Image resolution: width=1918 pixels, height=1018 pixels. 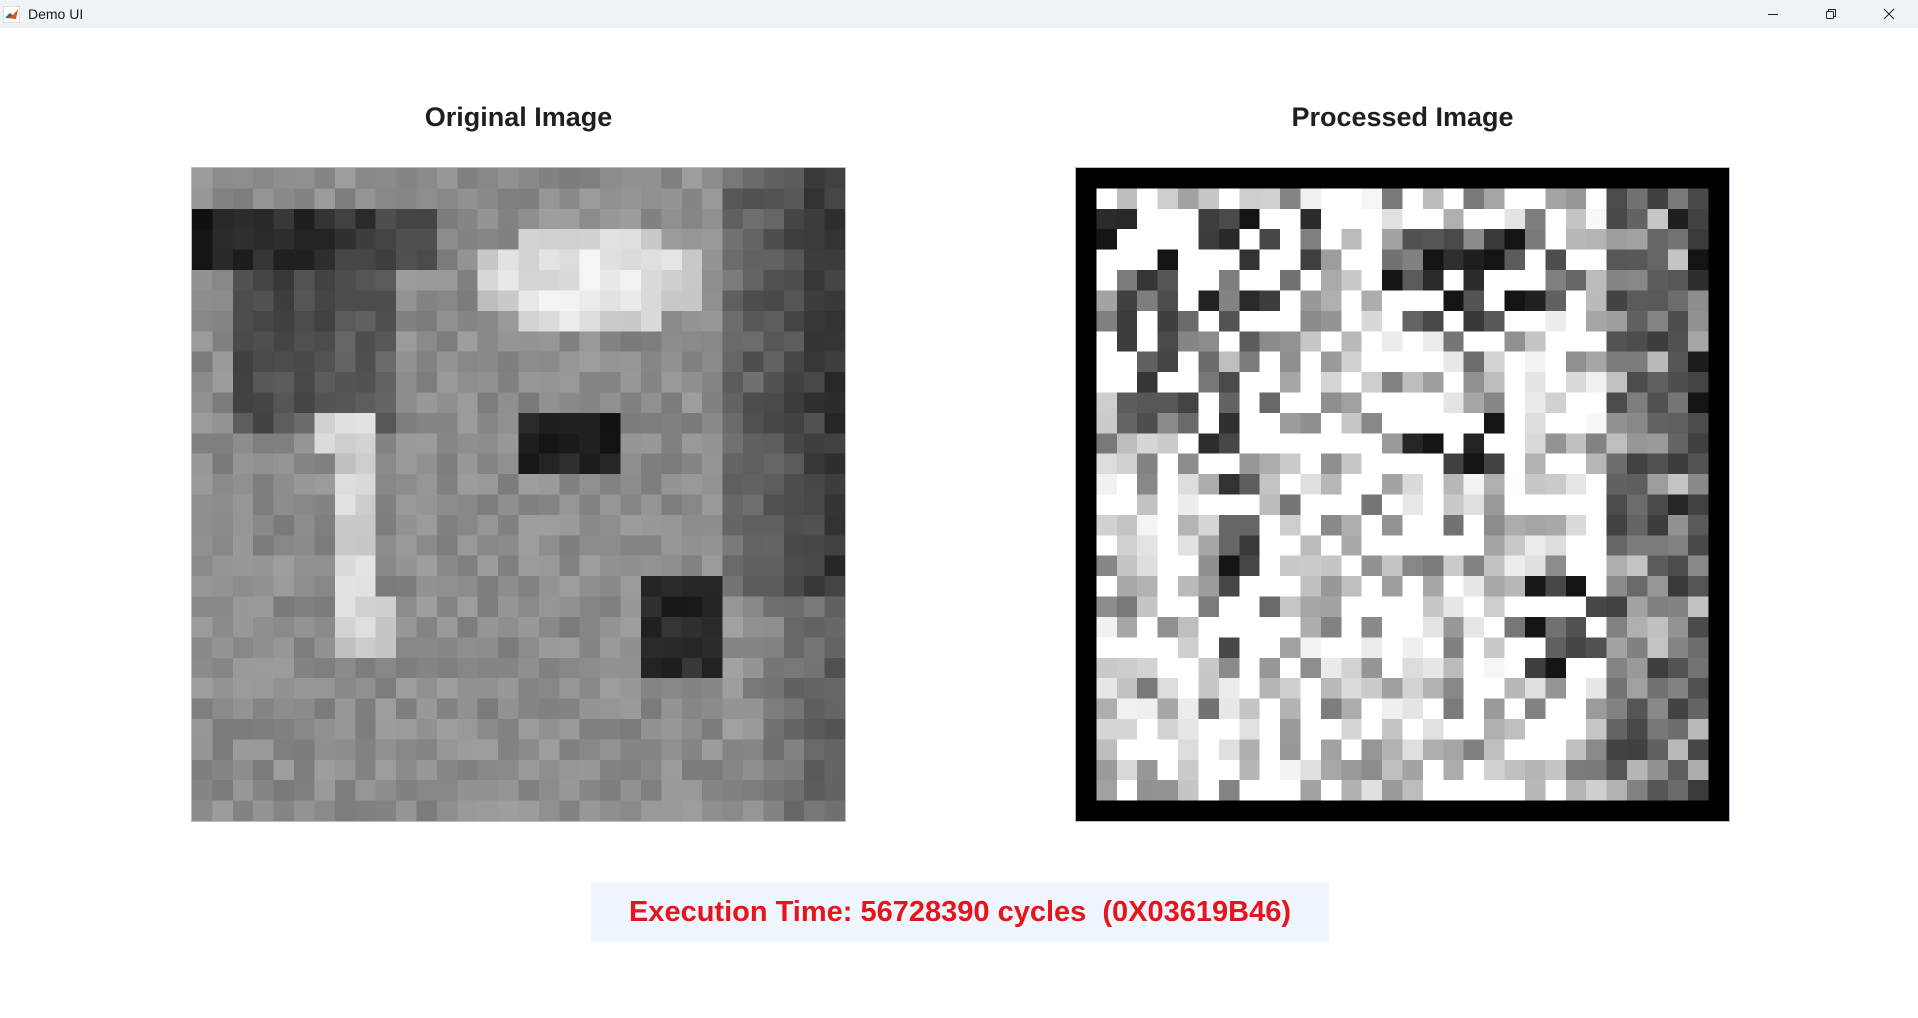 I want to click on restore-button, so click(x=1831, y=14).